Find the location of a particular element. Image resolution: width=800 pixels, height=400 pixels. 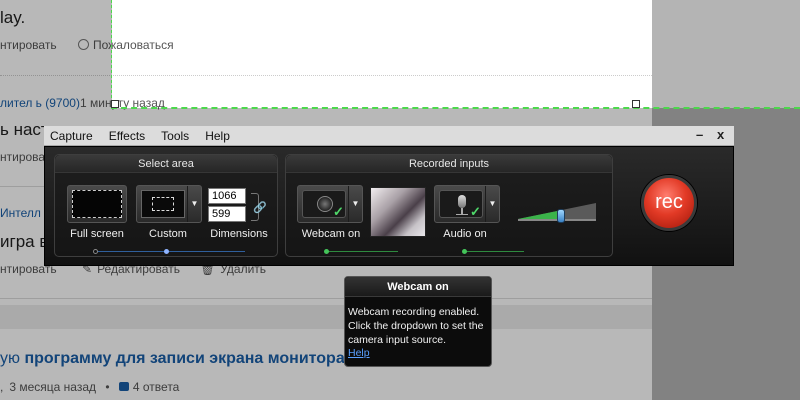

tooltip-help-link: Help is located at coordinates (418, 353).